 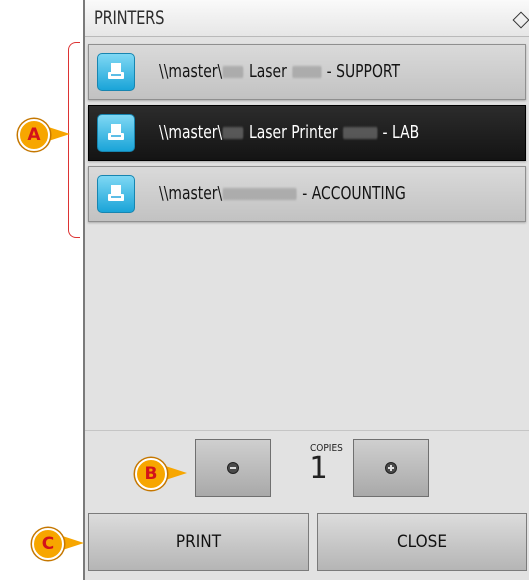 What do you see at coordinates (520, 20) in the screenshot?
I see `sort-diamond-icon` at bounding box center [520, 20].